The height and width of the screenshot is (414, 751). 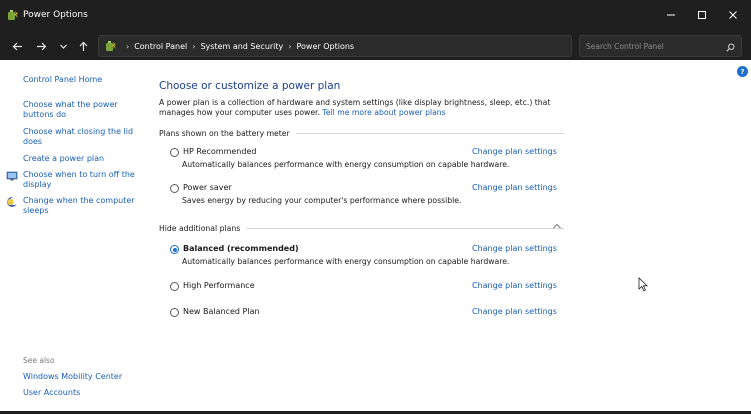 I want to click on chevron-up-icon, so click(x=557, y=226).